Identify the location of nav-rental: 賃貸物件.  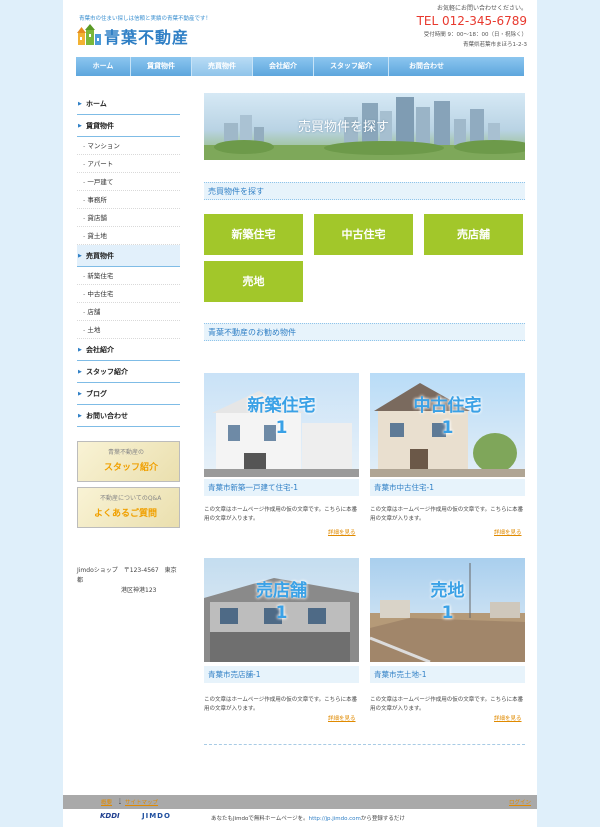
(161, 66).